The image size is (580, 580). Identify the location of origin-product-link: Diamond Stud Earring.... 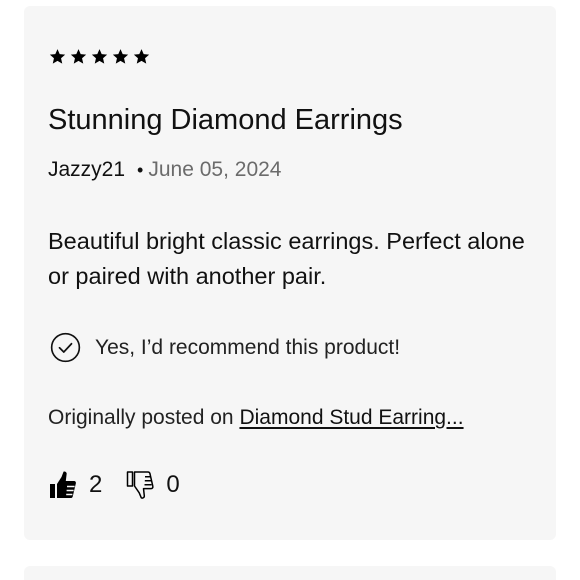
(351, 417).